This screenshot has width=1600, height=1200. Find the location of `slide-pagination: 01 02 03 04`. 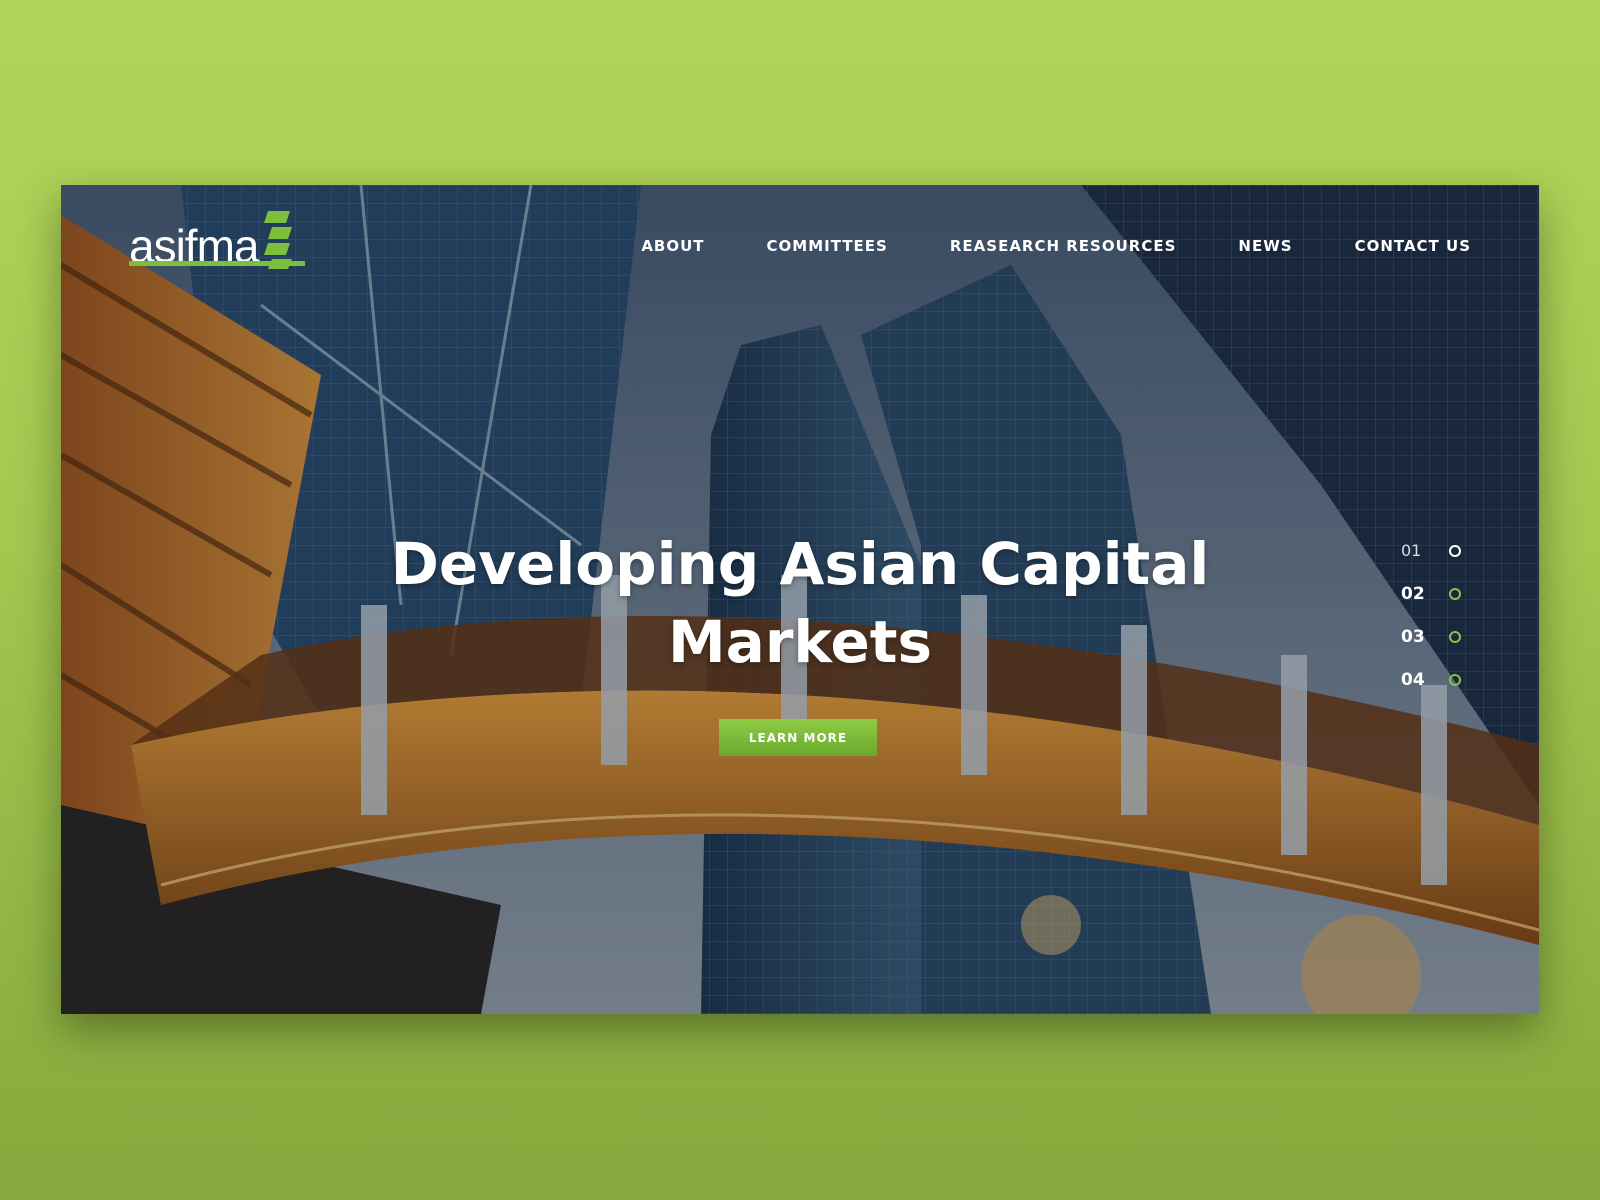

slide-pagination: 01 02 03 04 is located at coordinates (1431, 615).